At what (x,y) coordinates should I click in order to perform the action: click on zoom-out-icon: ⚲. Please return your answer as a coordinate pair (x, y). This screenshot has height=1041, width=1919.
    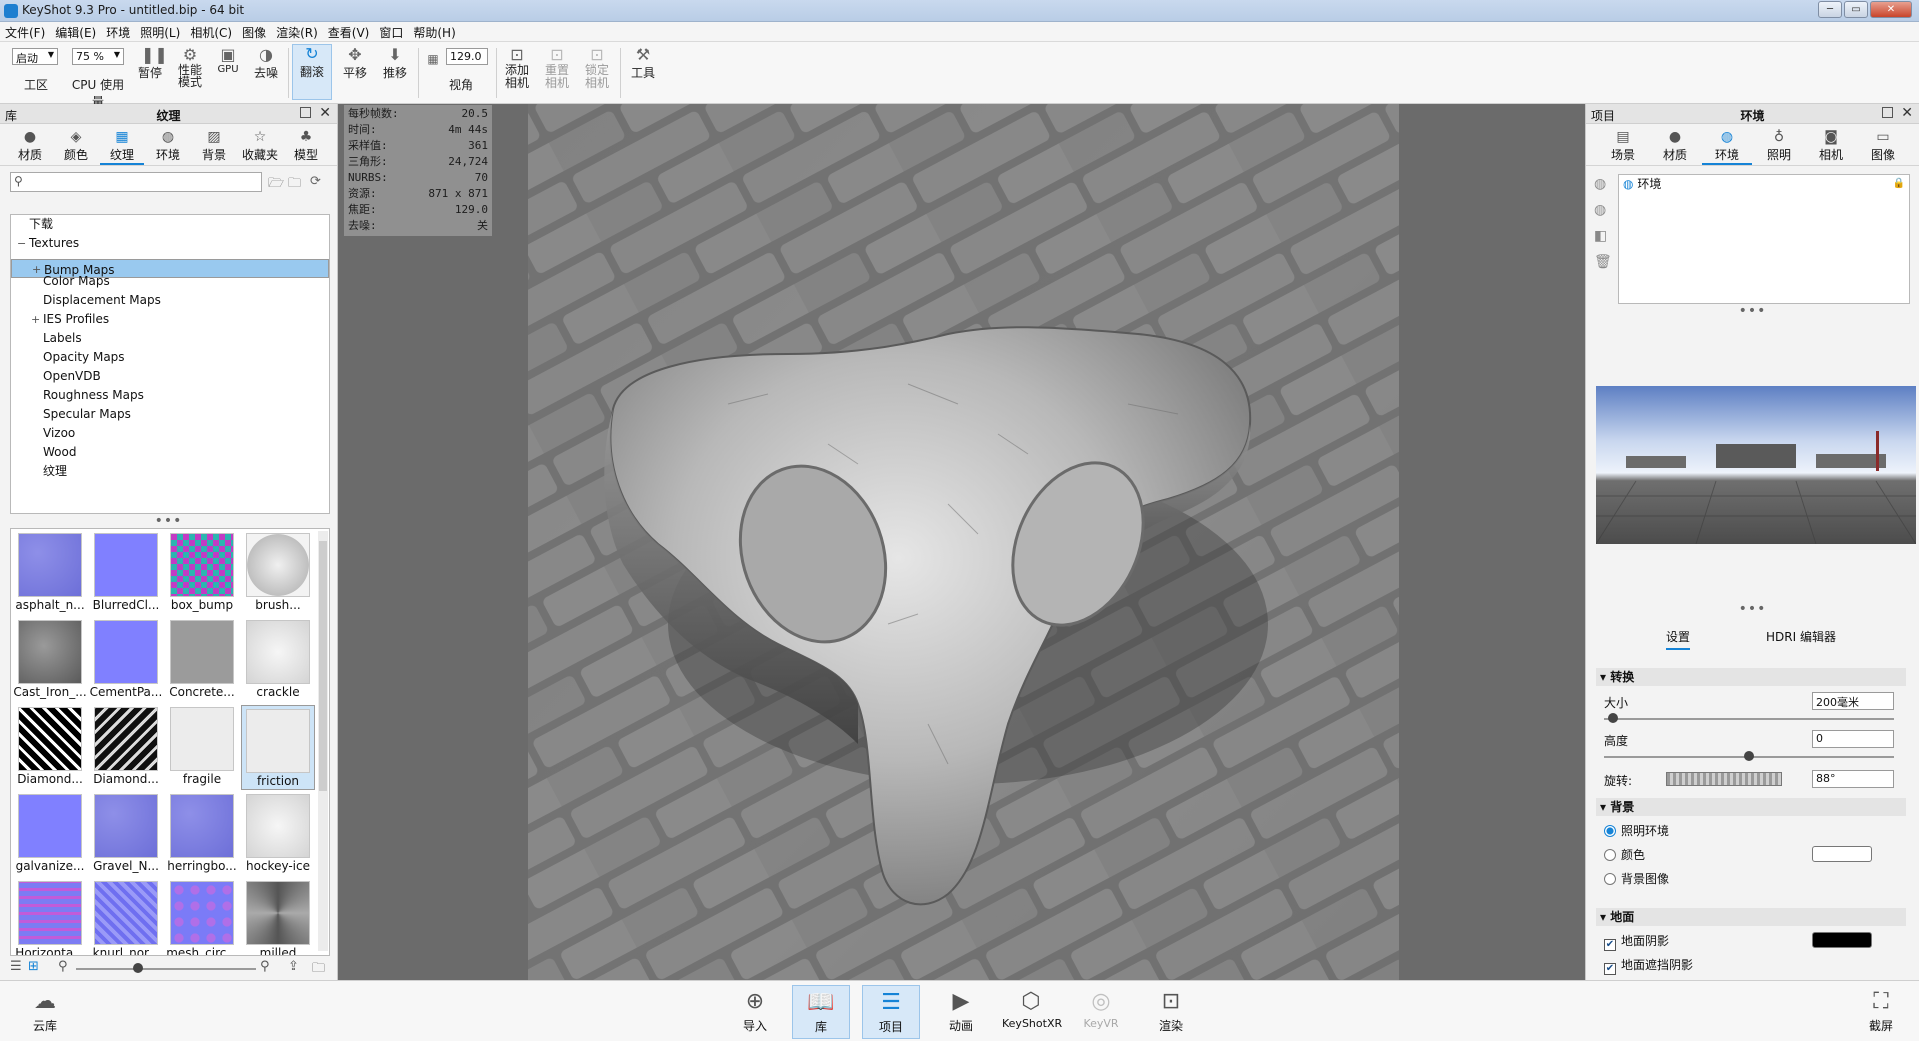
    Looking at the image, I should click on (63, 966).